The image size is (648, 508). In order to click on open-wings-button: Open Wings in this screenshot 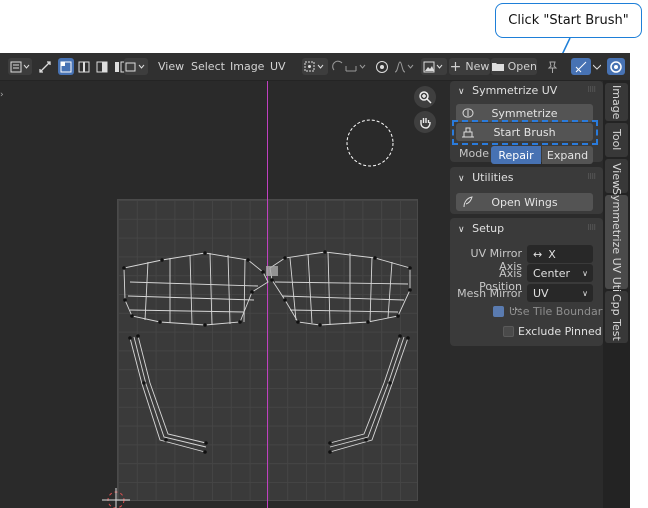, I will do `click(524, 202)`.